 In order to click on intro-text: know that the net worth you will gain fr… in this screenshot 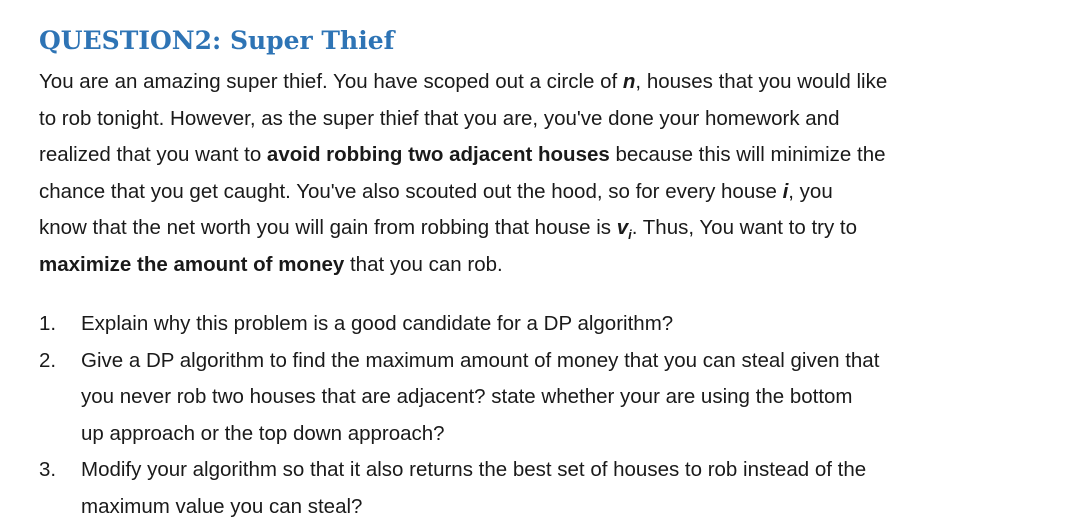, I will do `click(328, 227)`.